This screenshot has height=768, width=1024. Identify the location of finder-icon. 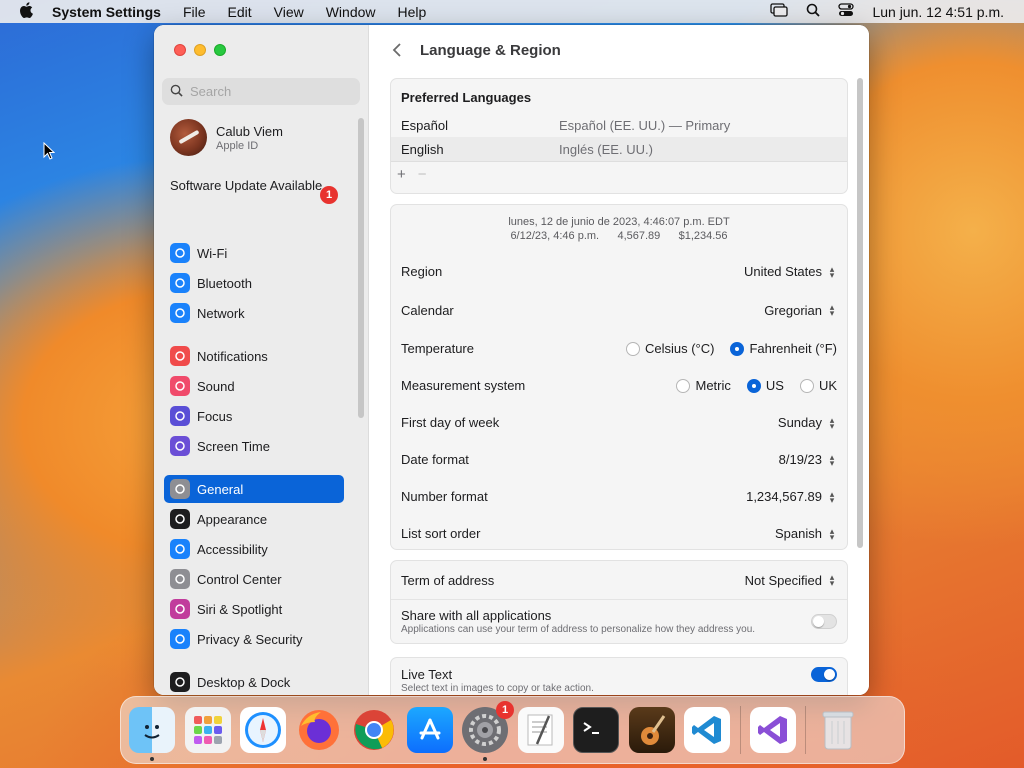
(152, 734).